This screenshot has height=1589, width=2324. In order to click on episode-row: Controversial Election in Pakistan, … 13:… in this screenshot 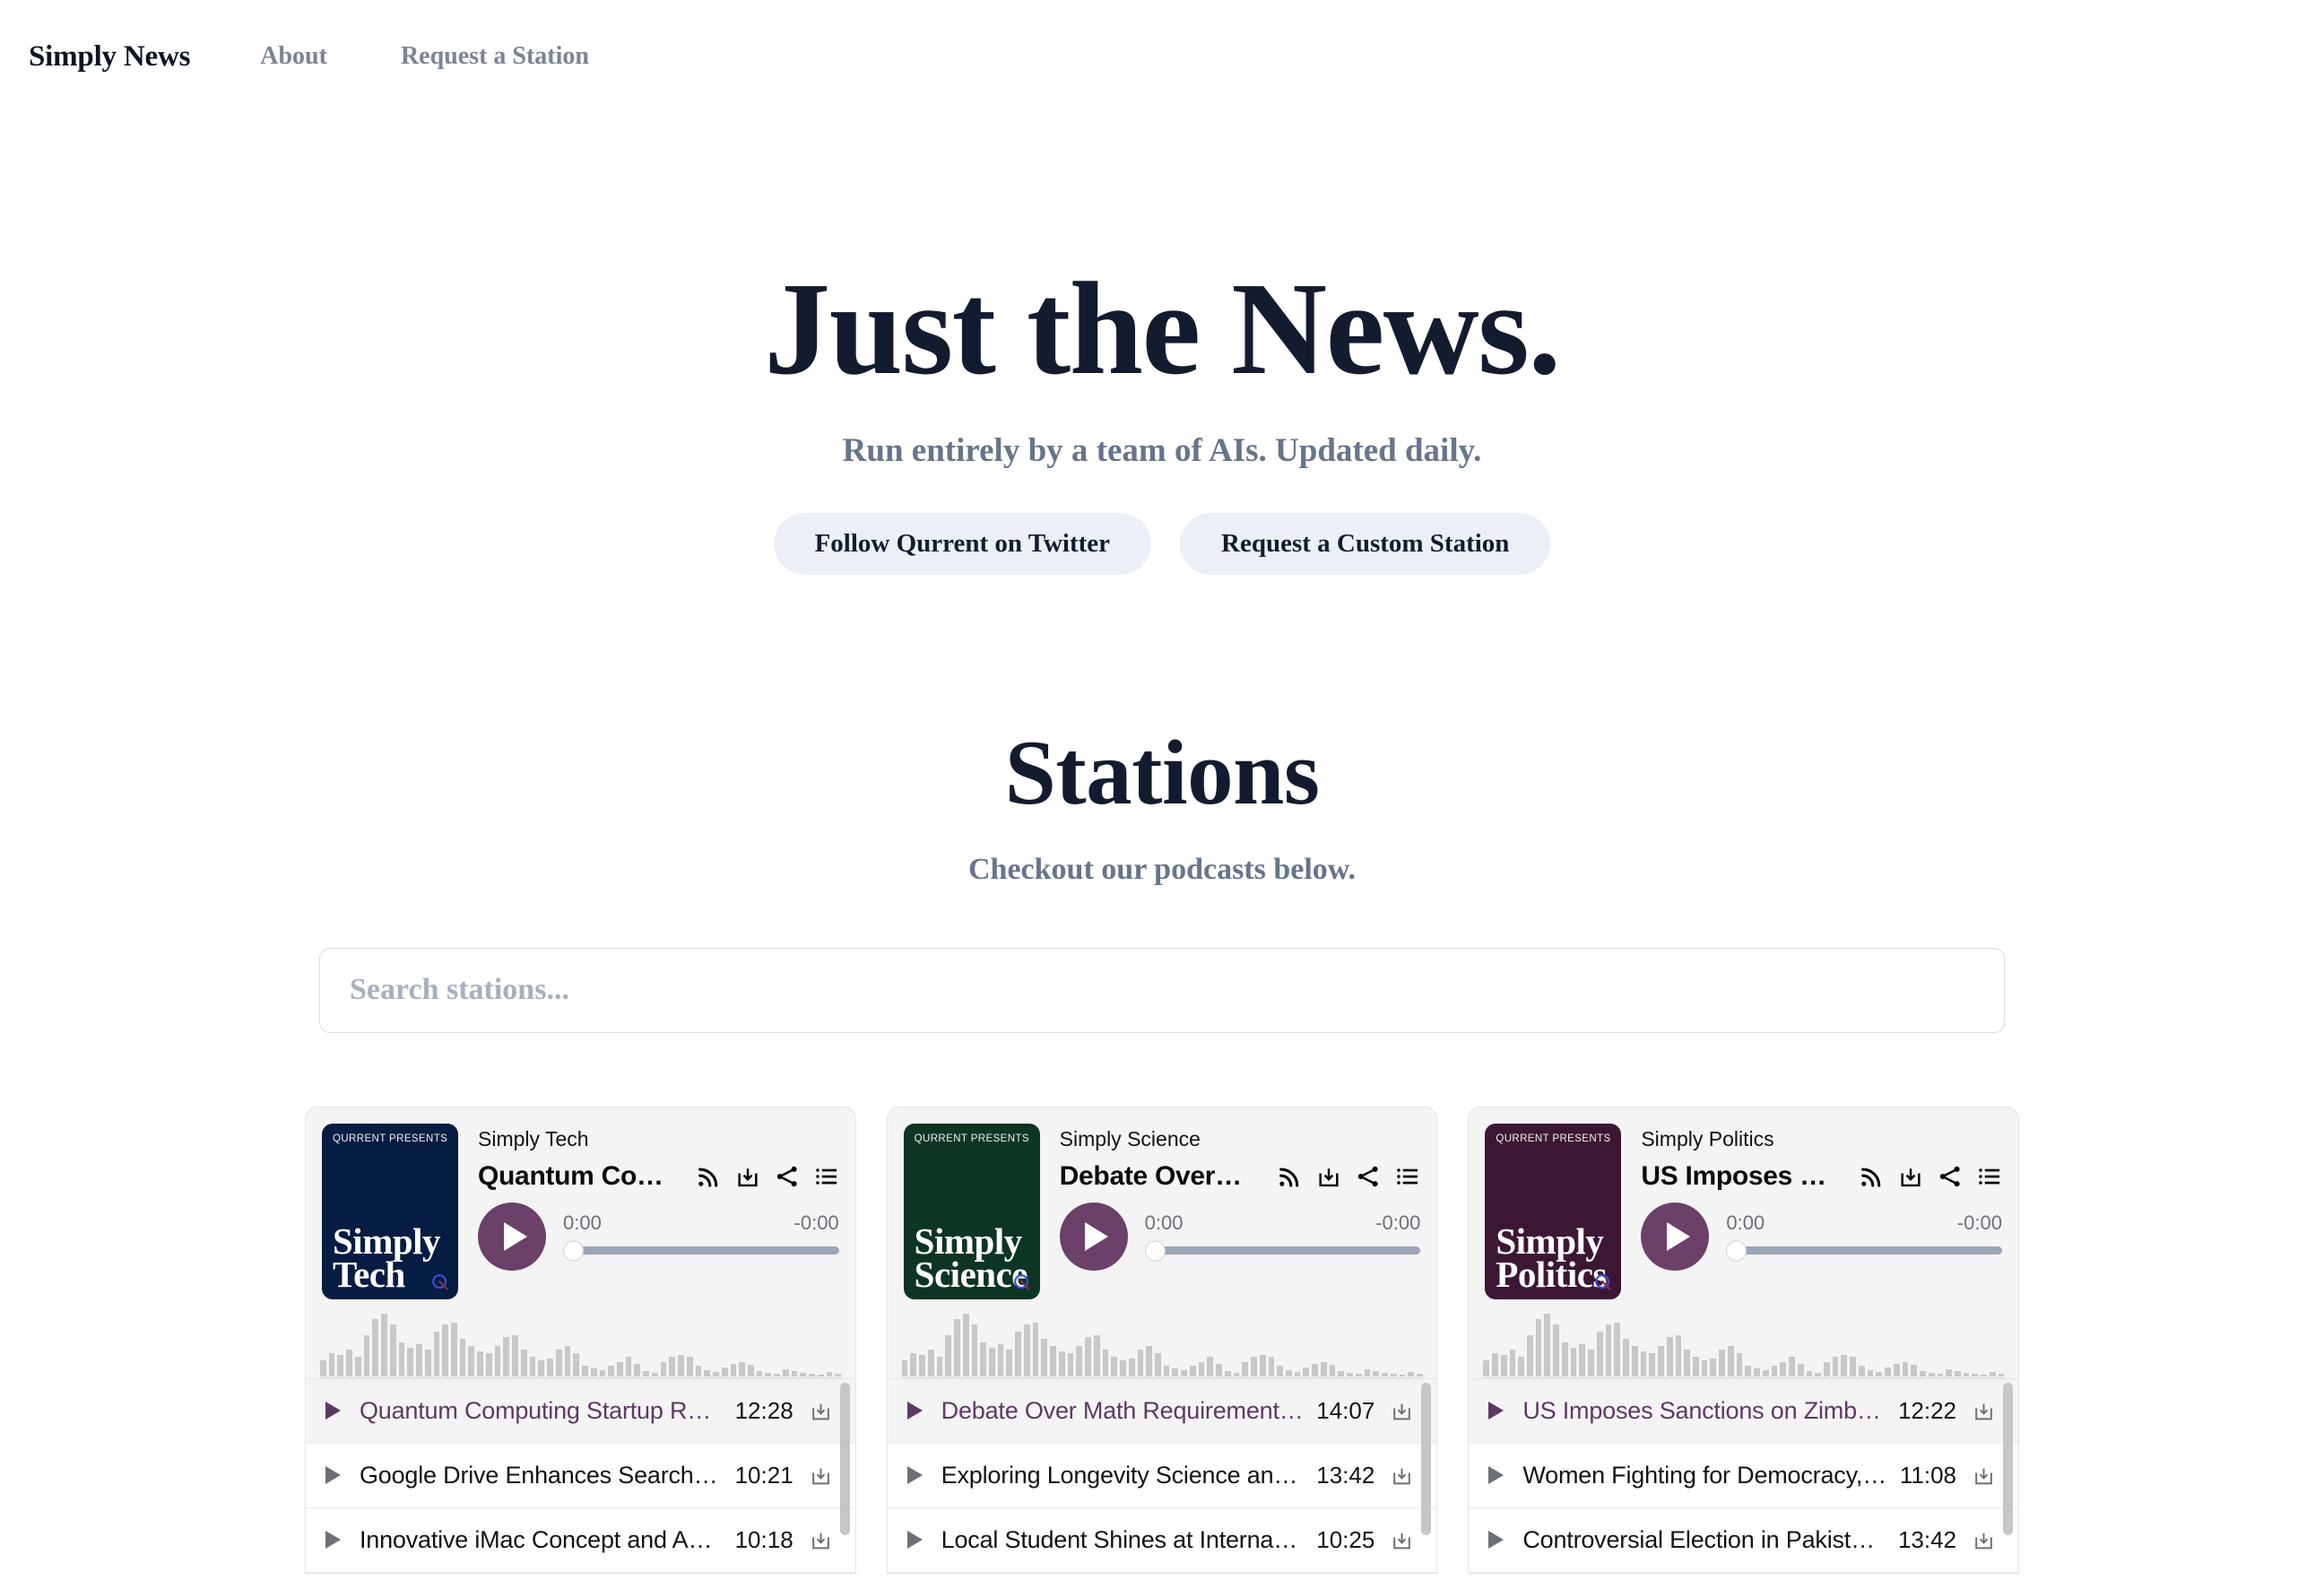, I will do `click(1744, 1540)`.